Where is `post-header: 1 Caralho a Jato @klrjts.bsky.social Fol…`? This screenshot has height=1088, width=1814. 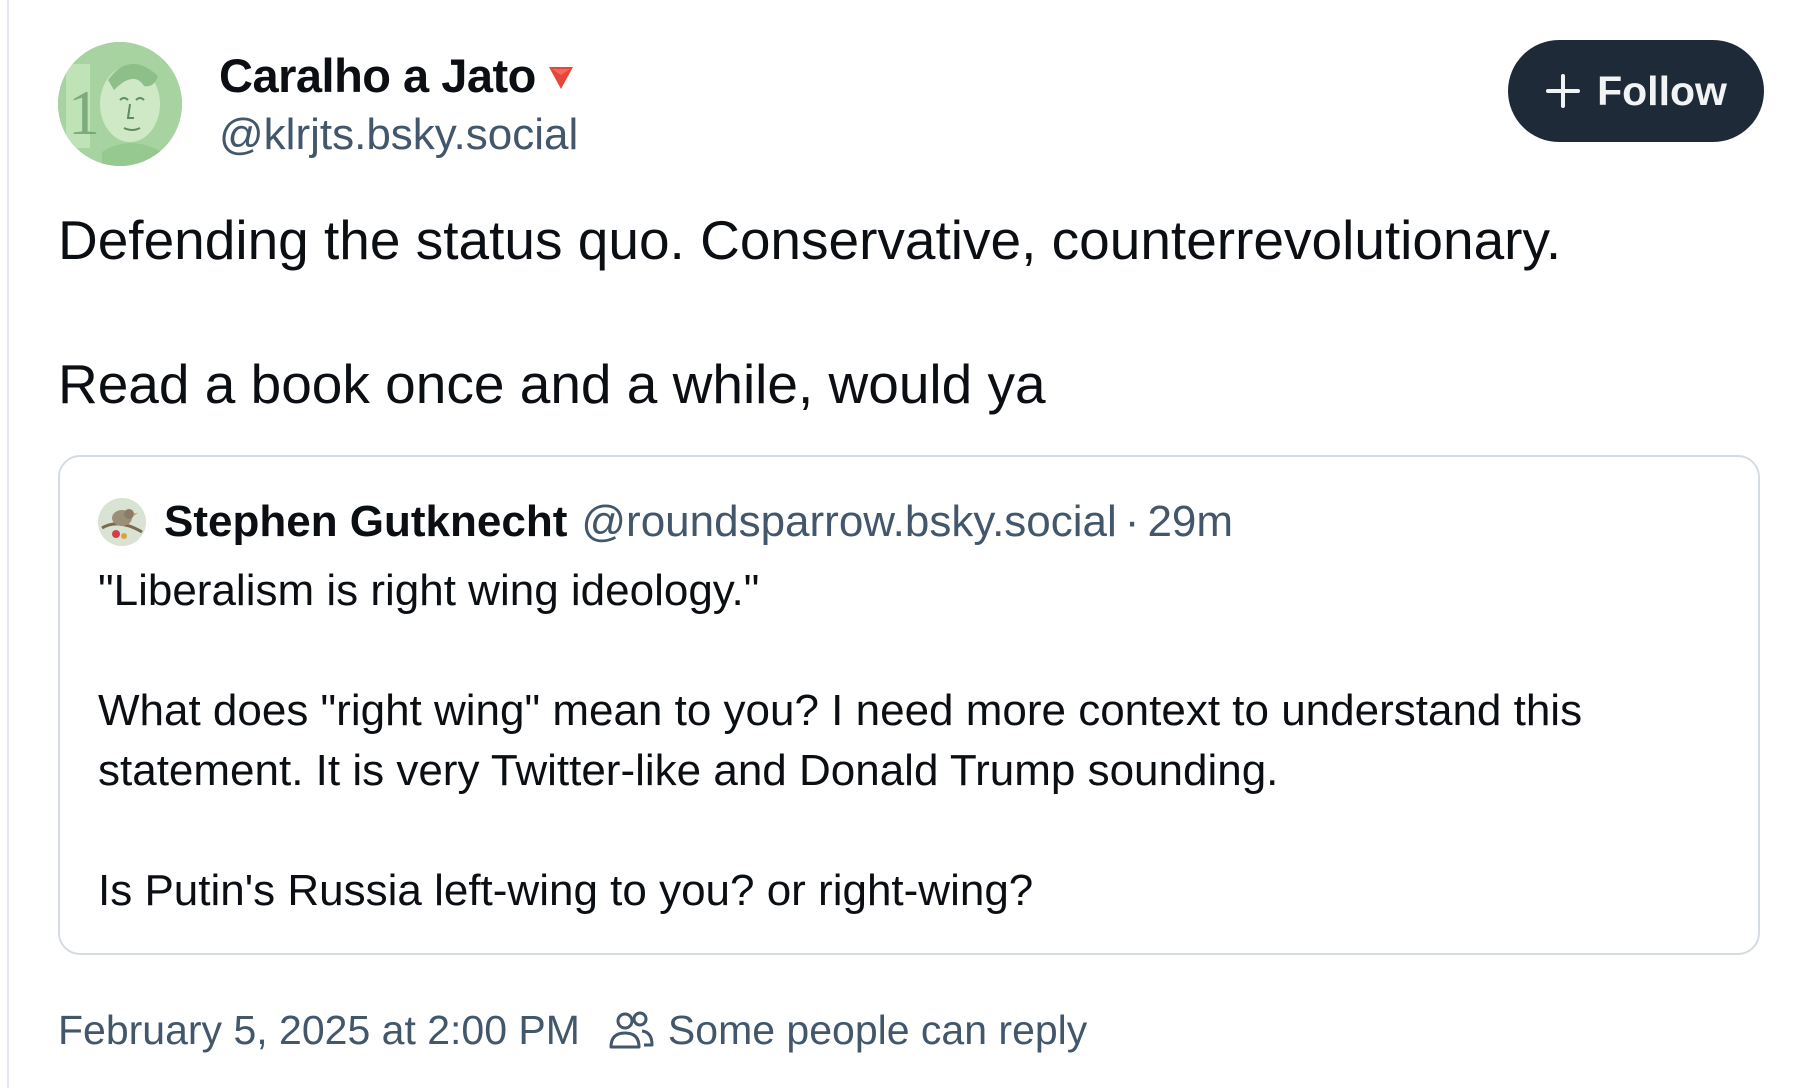
post-header: 1 Caralho a Jato @klrjts.bsky.social Fol… is located at coordinates (911, 105).